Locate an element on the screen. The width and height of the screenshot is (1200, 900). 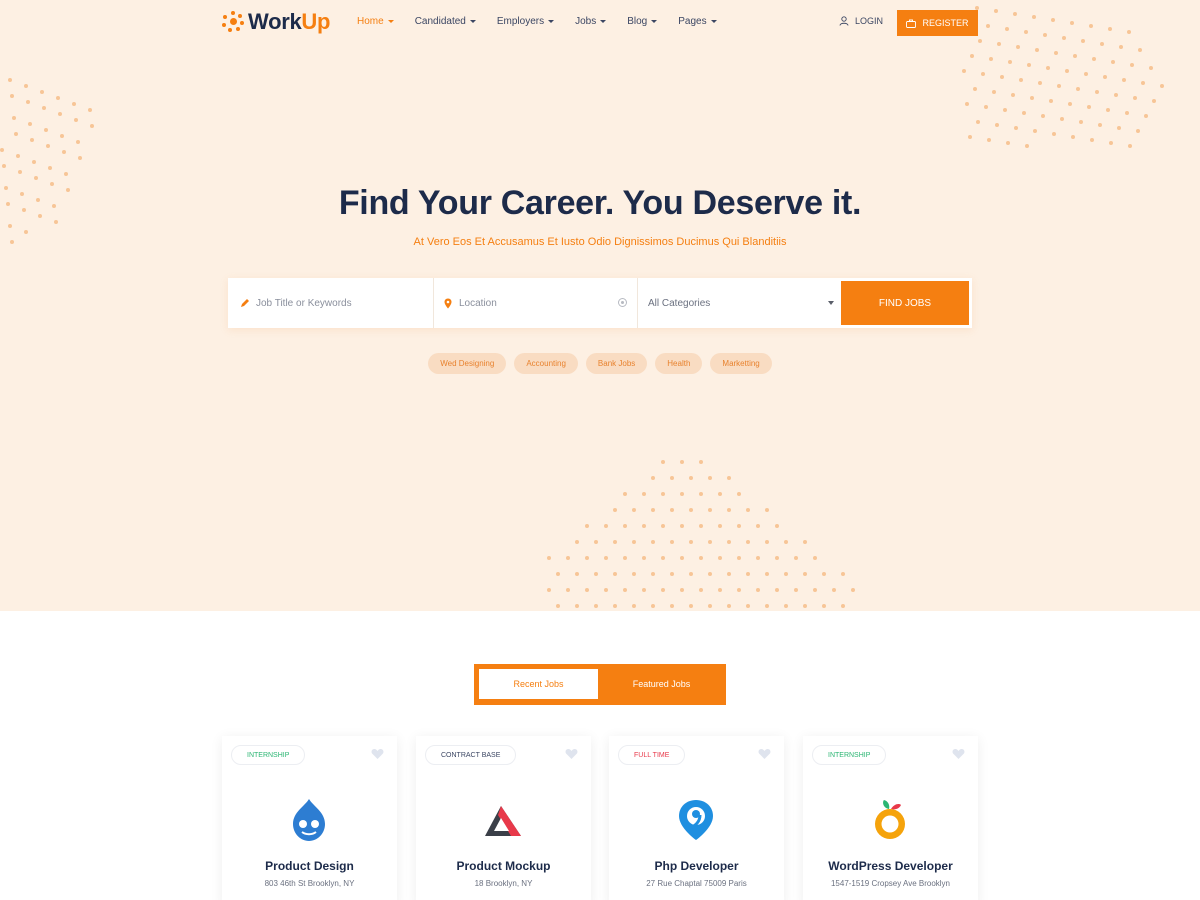
register-button: REGISTER is located at coordinates (937, 23).